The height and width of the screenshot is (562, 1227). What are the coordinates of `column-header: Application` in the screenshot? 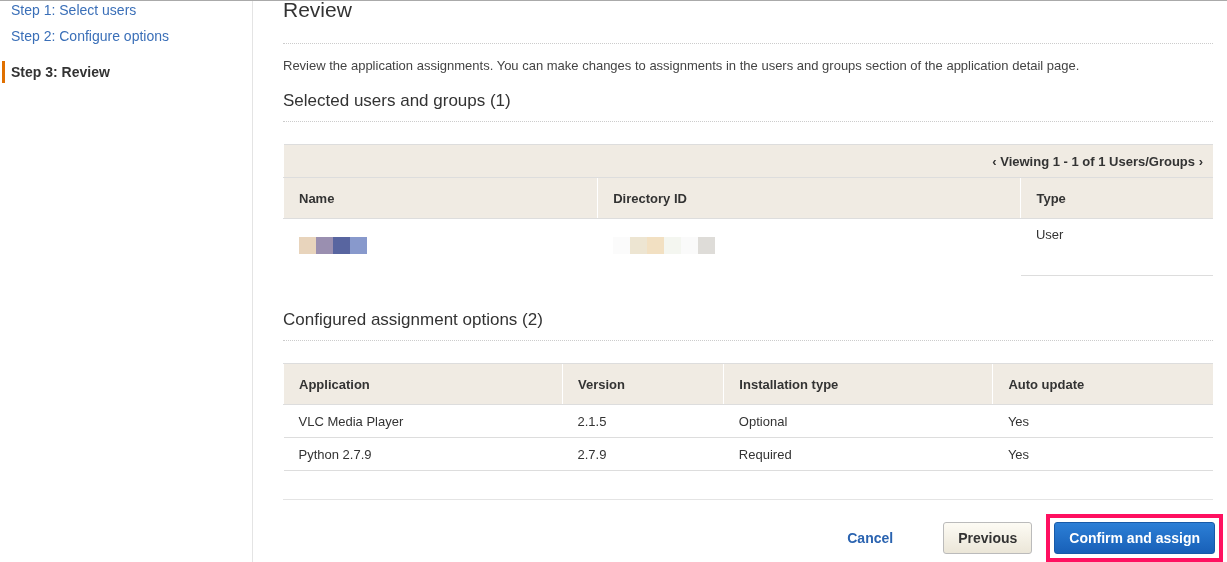 It's located at (423, 384).